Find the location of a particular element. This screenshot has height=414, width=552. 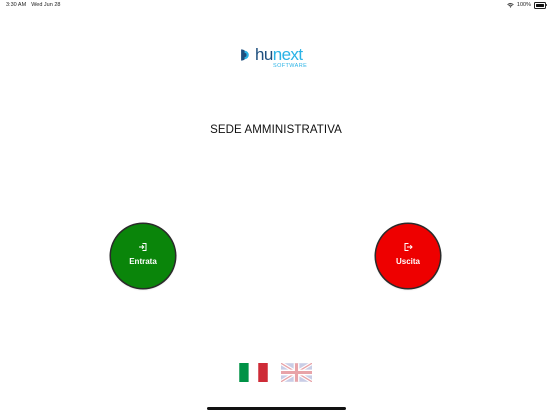

hunext-logo-mark-icon is located at coordinates (245, 55).